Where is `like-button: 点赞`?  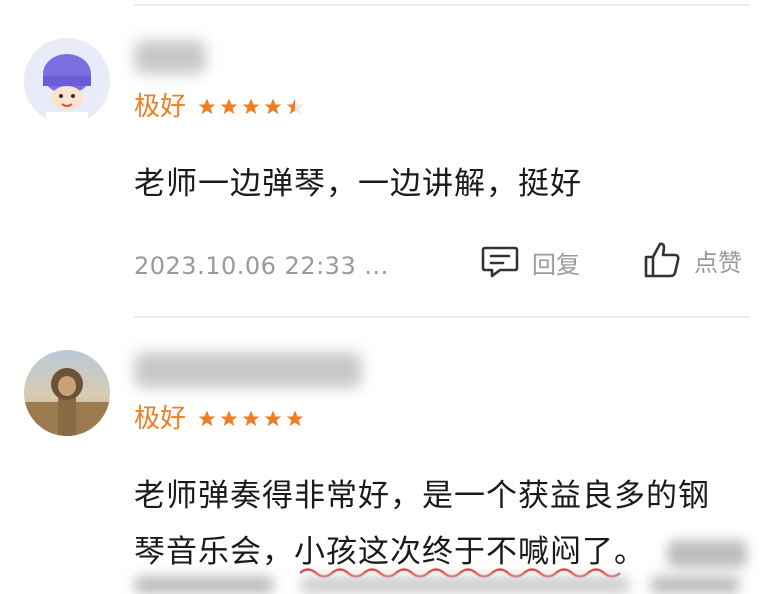 like-button: 点赞 is located at coordinates (692, 260).